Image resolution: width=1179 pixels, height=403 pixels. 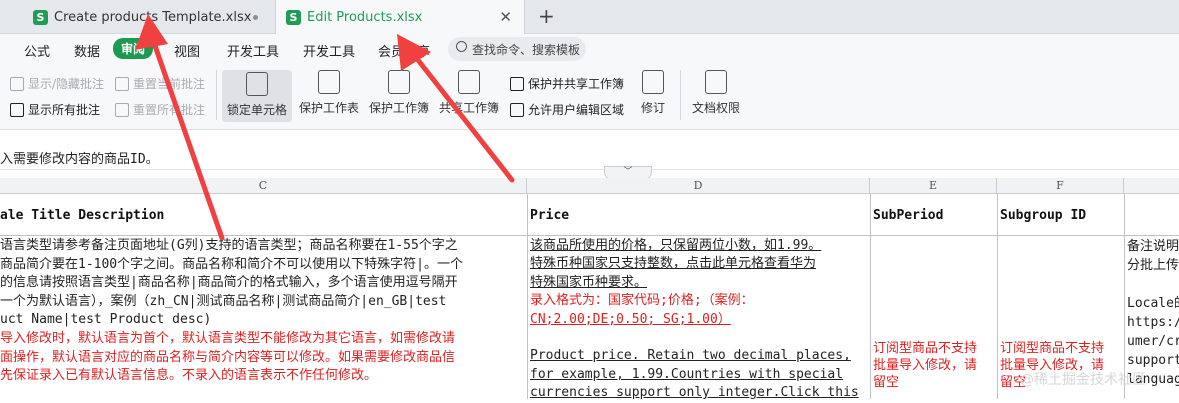 I want to click on arrow-to-tab2, so click(x=456, y=108).